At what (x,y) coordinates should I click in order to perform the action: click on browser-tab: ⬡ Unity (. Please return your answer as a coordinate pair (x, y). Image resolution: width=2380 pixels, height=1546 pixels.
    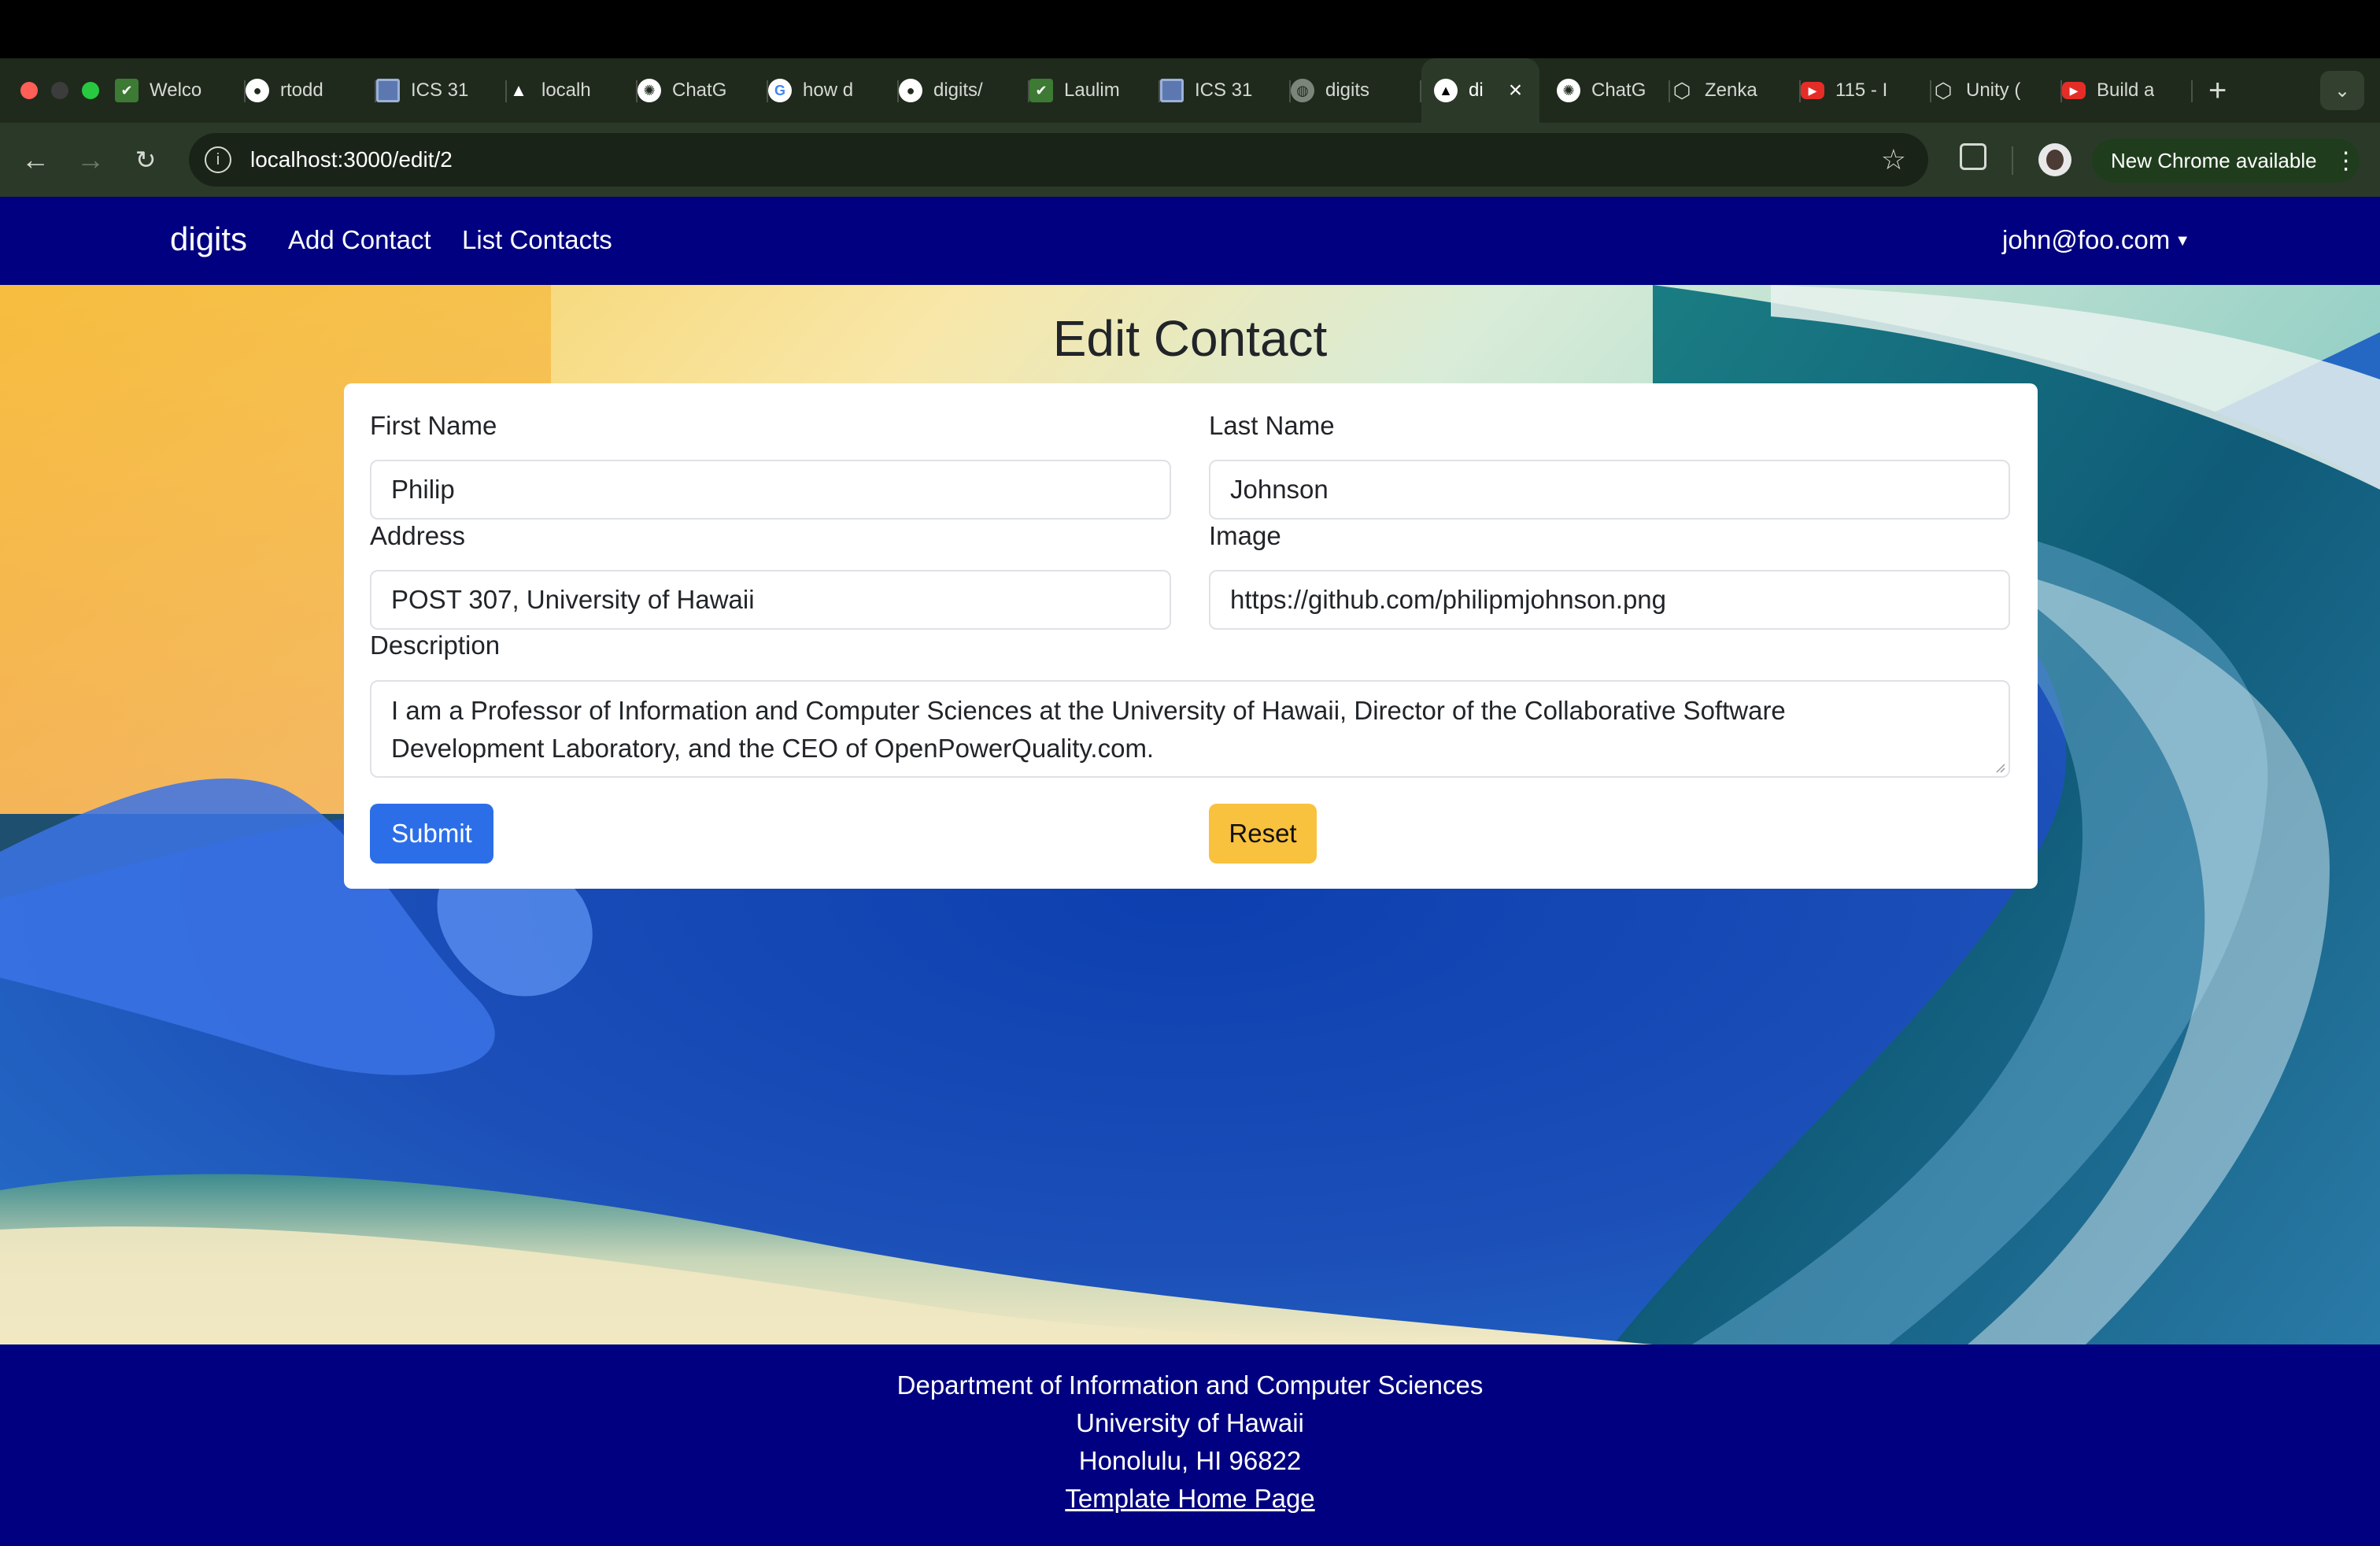
    Looking at the image, I should click on (1996, 90).